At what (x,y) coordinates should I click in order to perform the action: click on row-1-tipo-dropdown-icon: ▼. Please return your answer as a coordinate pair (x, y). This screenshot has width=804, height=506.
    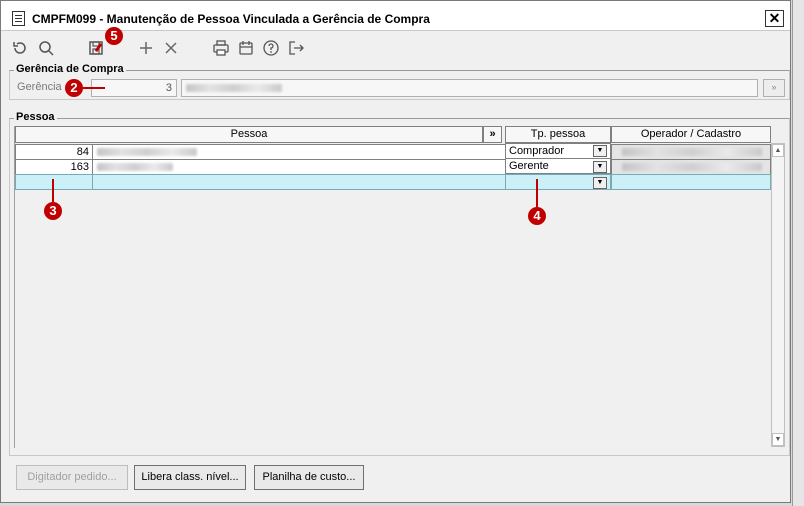
    Looking at the image, I should click on (600, 151).